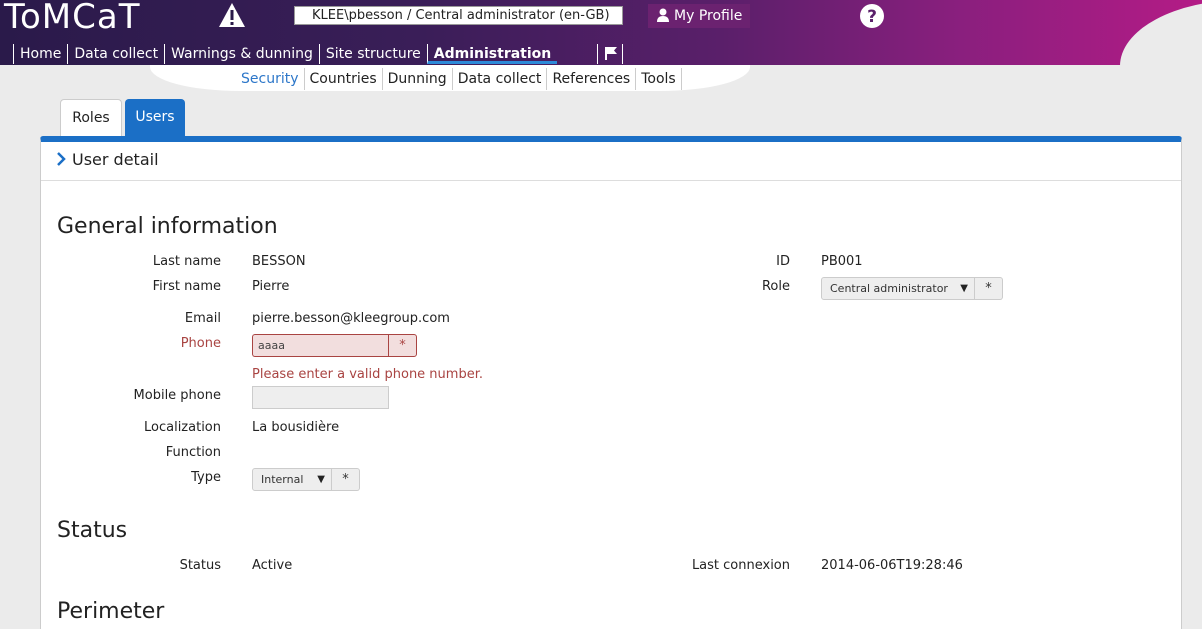 Image resolution: width=1202 pixels, height=629 pixels. I want to click on my-profile-button: My Profile, so click(699, 16).